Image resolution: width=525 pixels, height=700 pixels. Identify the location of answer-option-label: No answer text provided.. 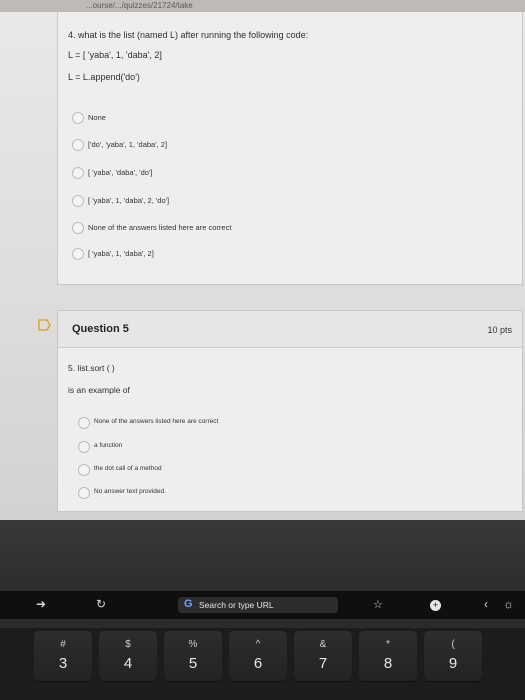
(130, 491).